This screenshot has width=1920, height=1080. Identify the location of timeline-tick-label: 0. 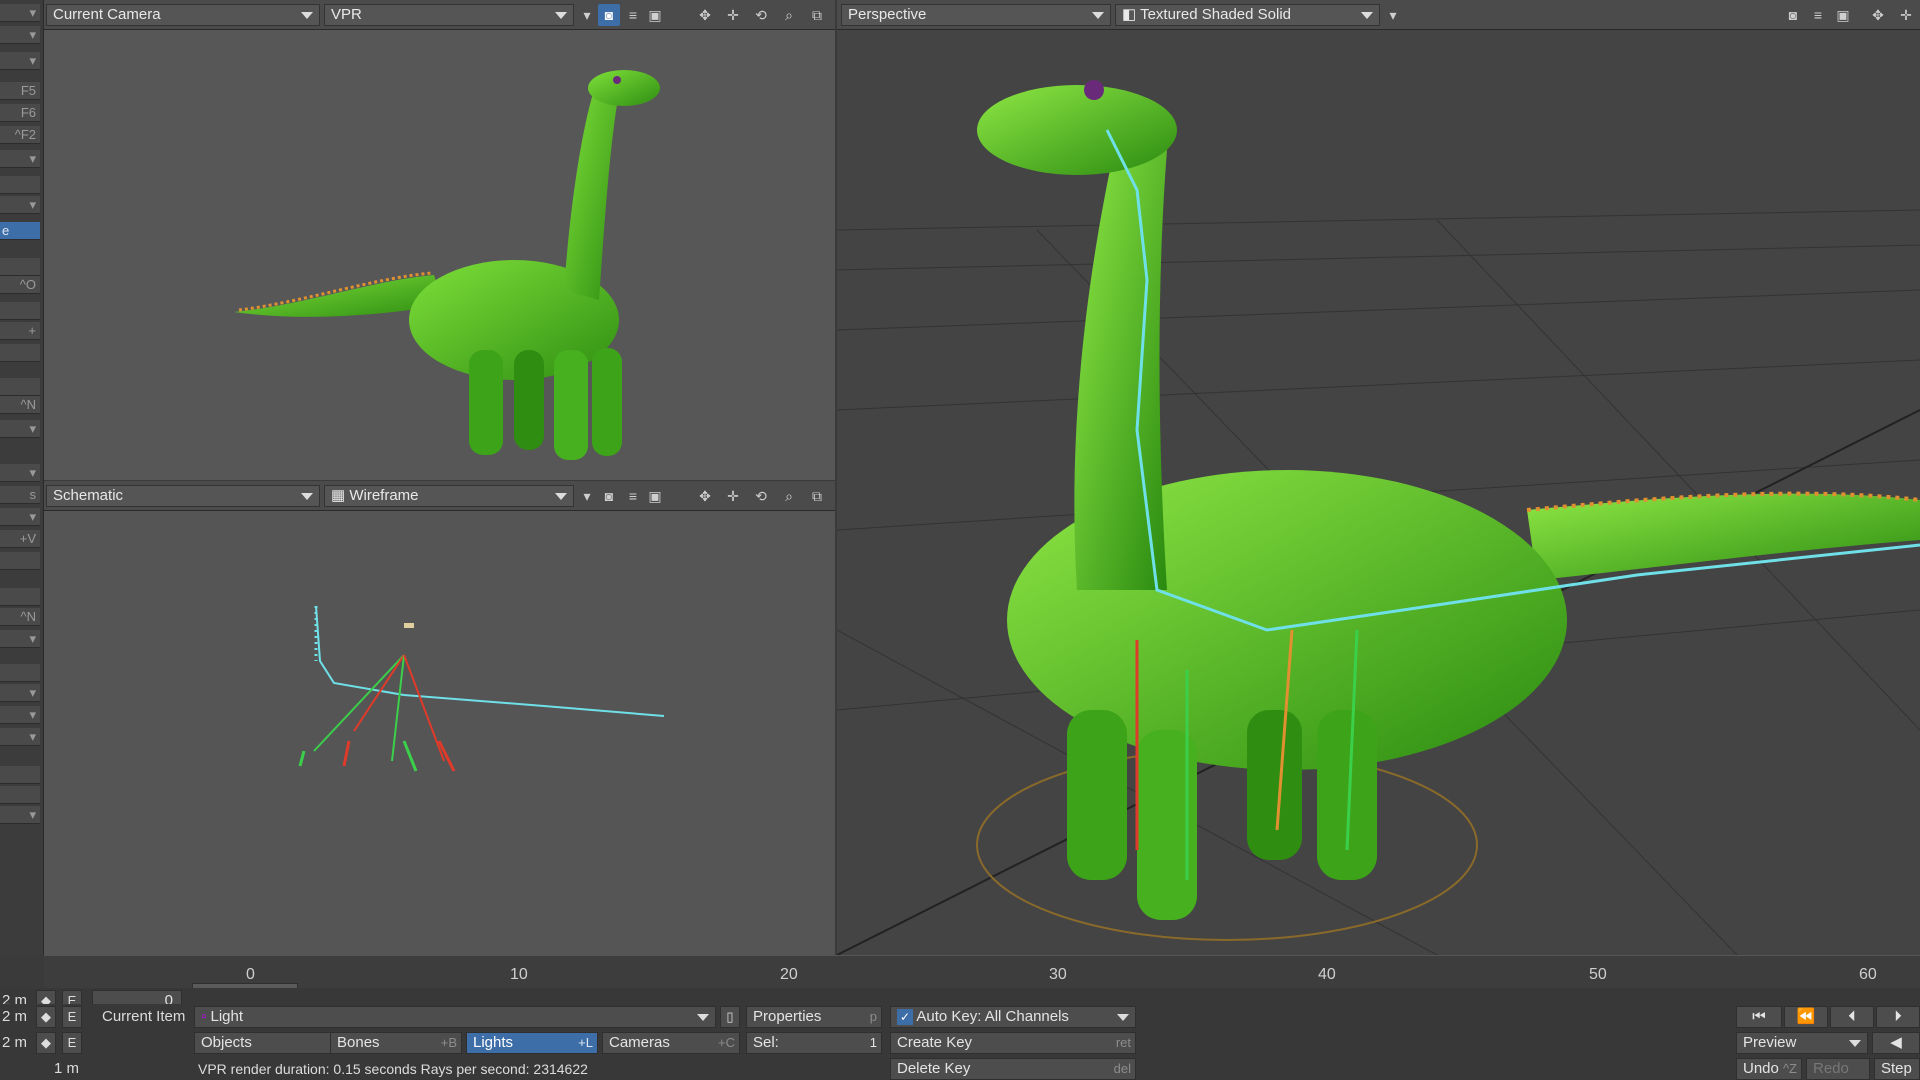
(250, 974).